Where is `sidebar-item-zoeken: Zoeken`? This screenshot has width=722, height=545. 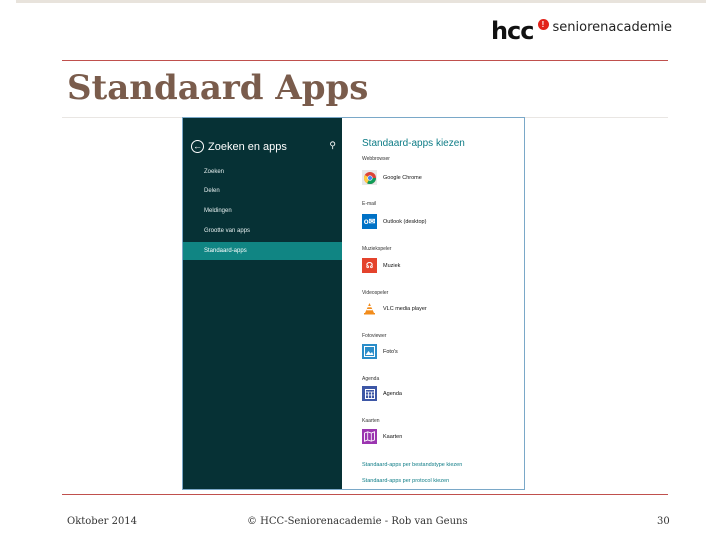 sidebar-item-zoeken: Zoeken is located at coordinates (262, 172).